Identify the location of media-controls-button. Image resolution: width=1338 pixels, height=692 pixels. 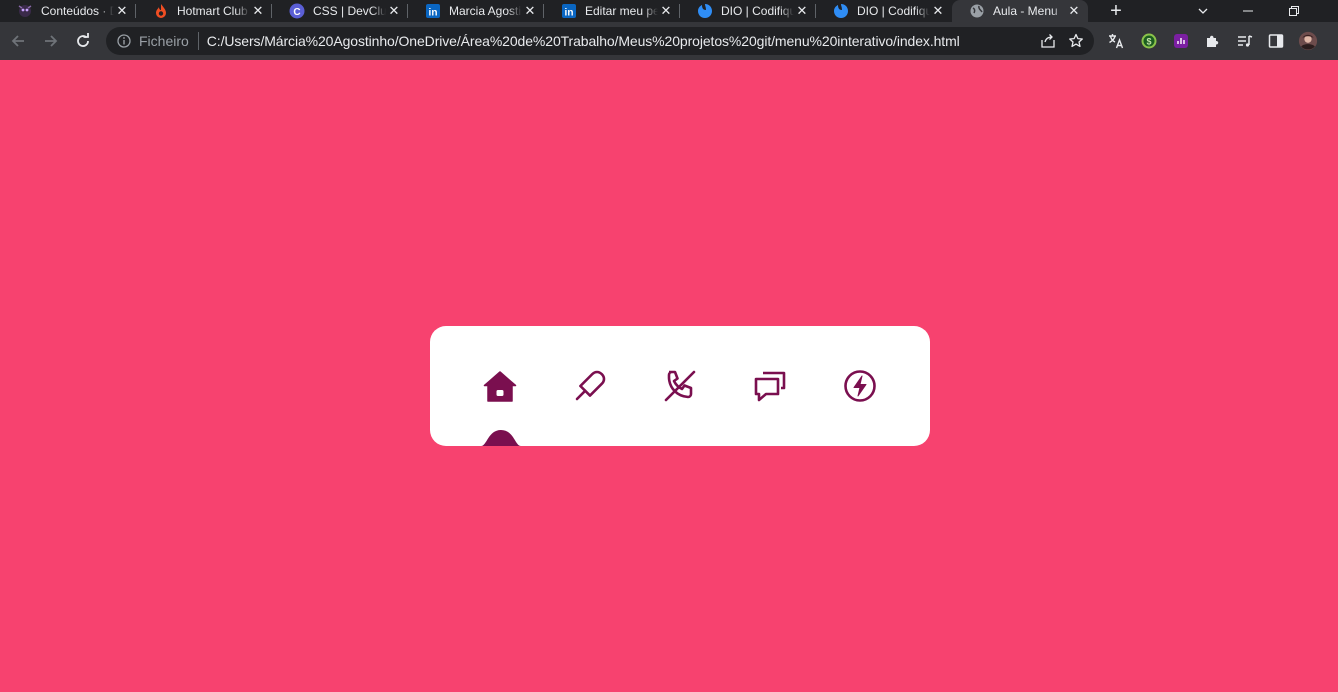
(1245, 41).